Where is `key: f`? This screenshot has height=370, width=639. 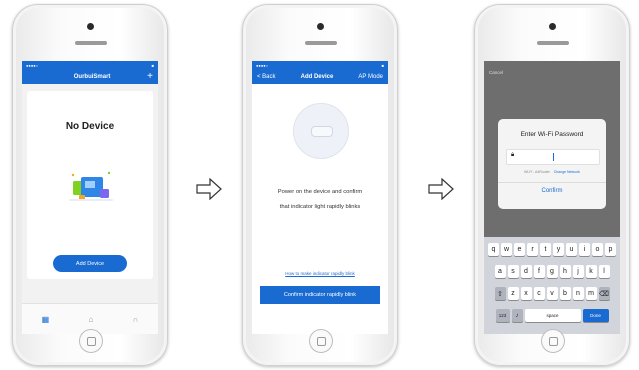
key: f is located at coordinates (539, 271).